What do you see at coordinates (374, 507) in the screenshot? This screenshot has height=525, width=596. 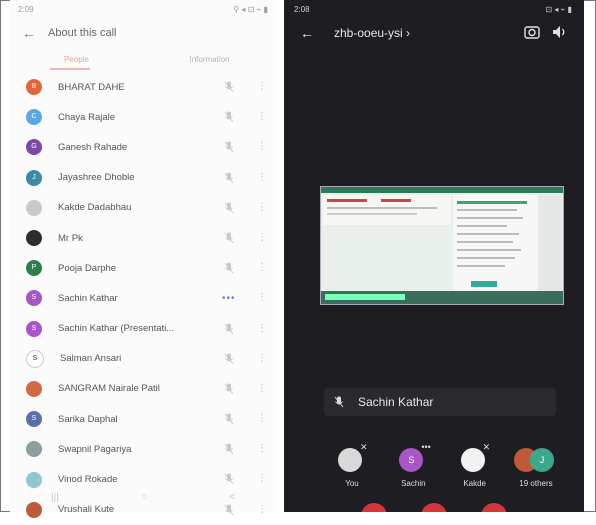 I see `mic-toggle-button` at bounding box center [374, 507].